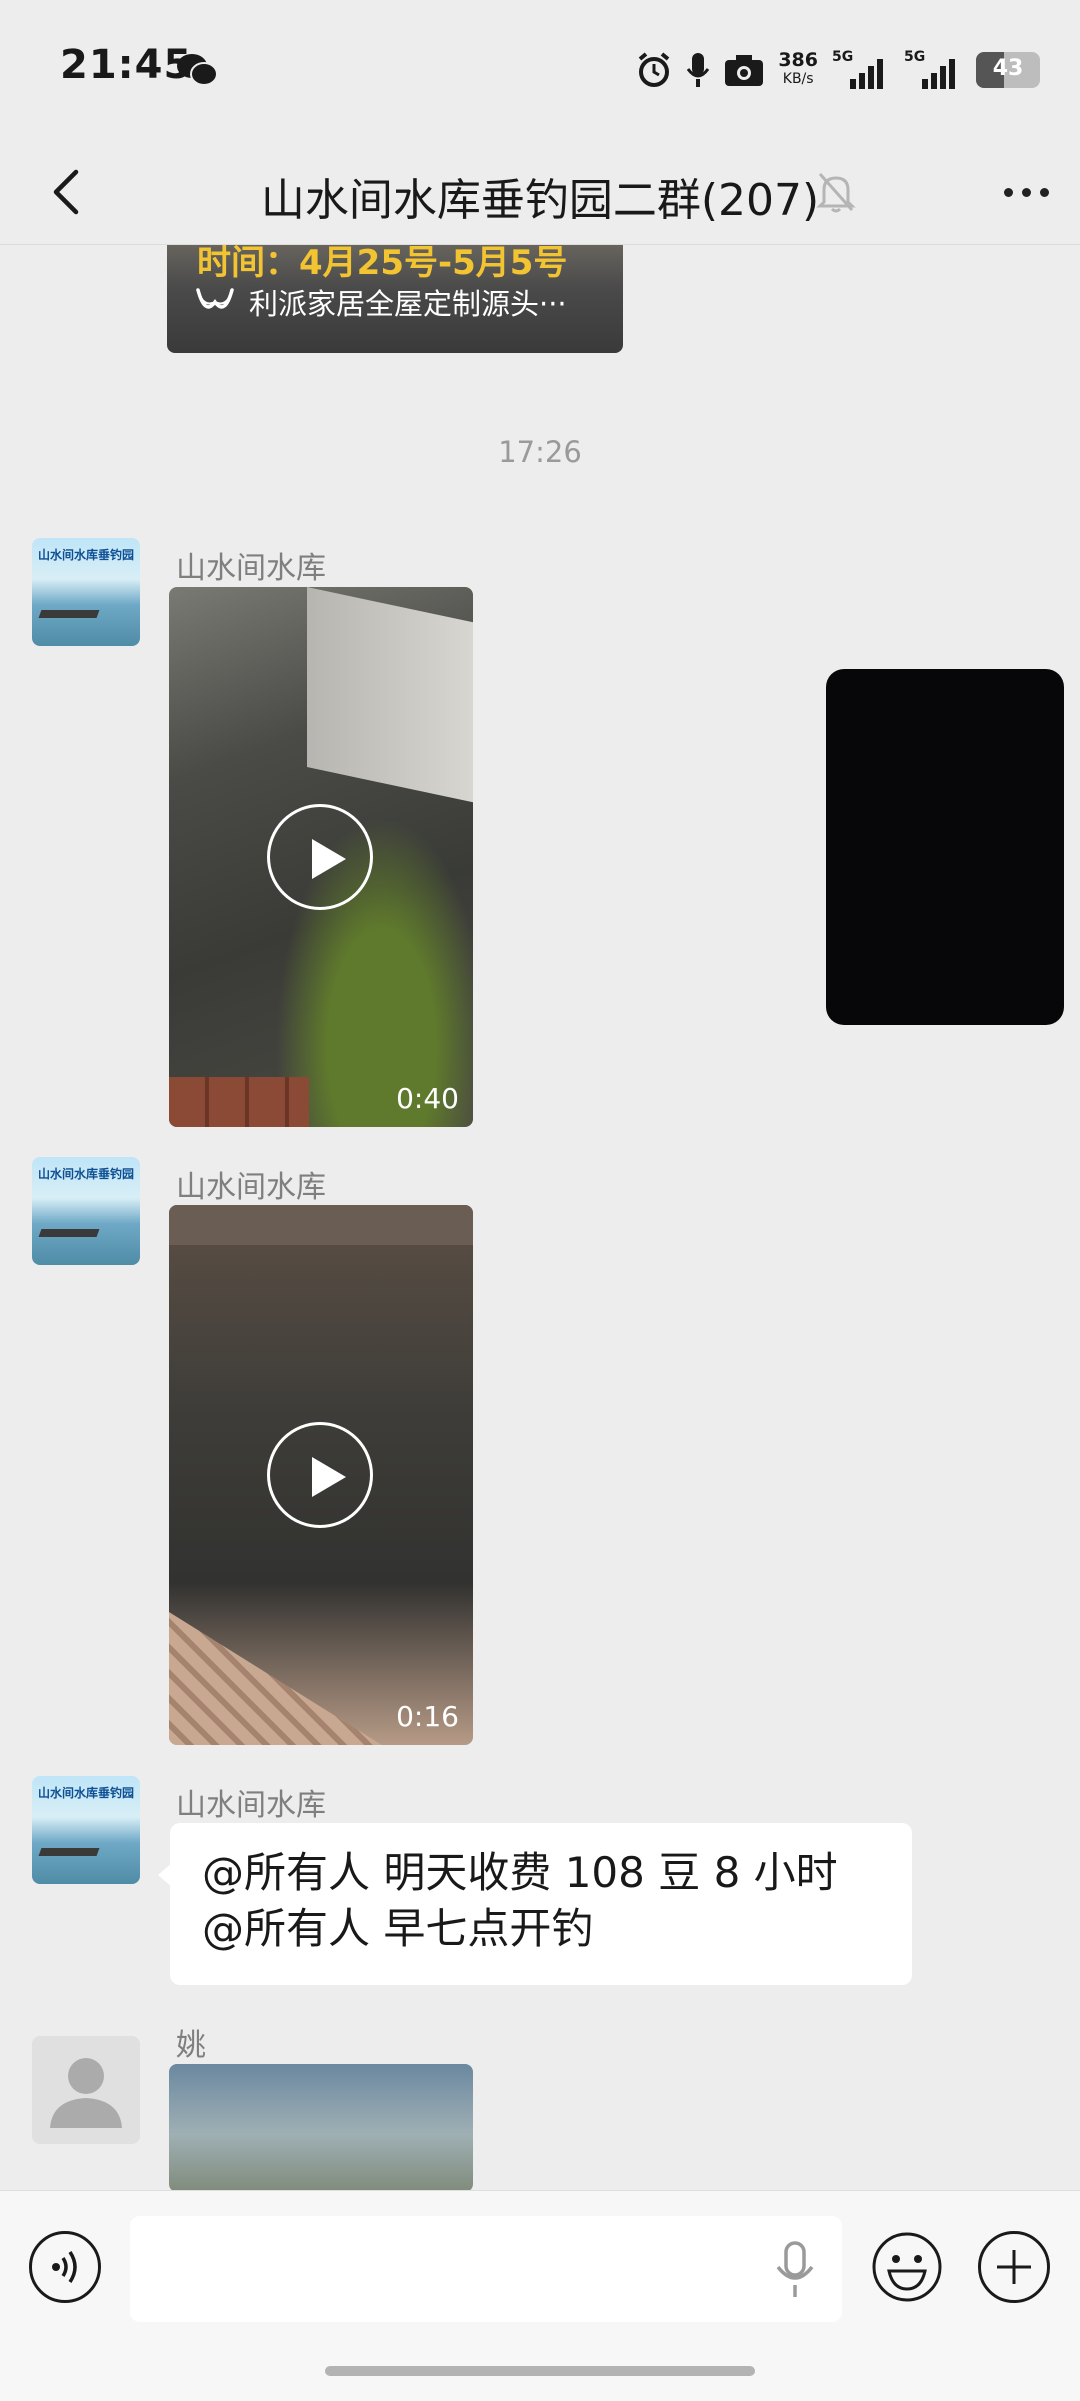 This screenshot has width=1080, height=2401. I want to click on battery-level: 43, so click(1008, 68).